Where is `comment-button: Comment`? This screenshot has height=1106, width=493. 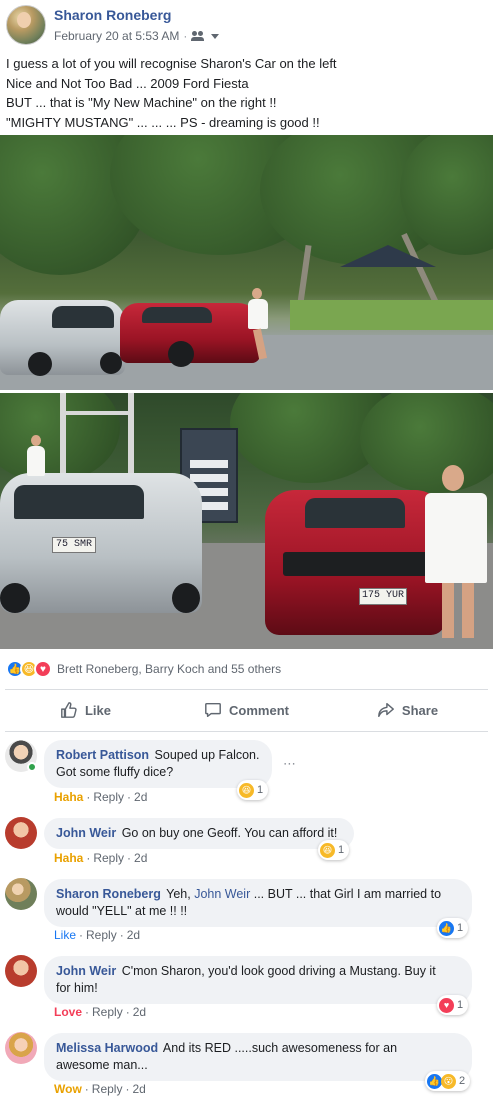
comment-button: Comment is located at coordinates (246, 710).